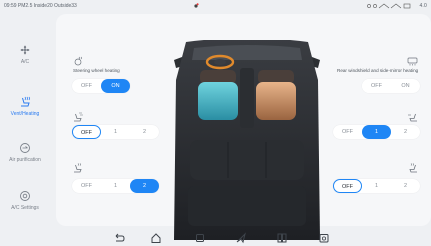 The height and width of the screenshot is (246, 431). What do you see at coordinates (96, 70) in the screenshot?
I see `steering-heat-label: Steering wheel heating` at bounding box center [96, 70].